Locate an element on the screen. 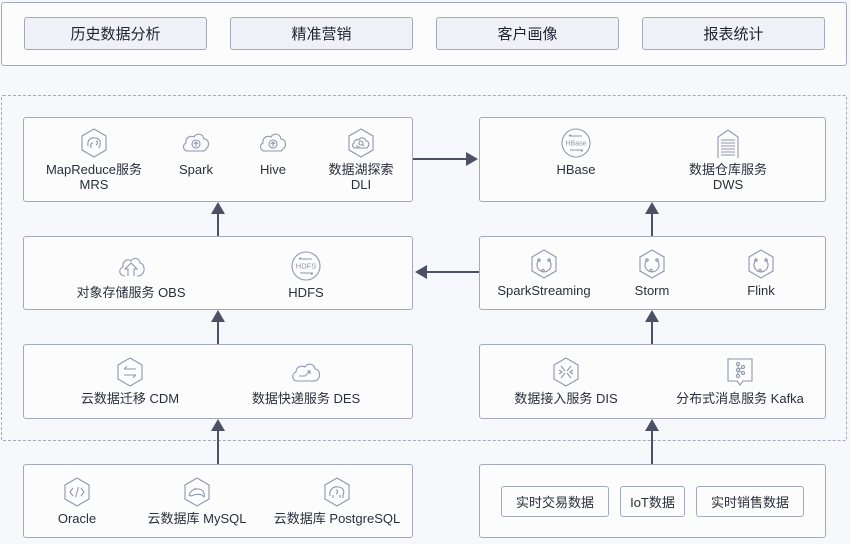 The width and height of the screenshot is (850, 544). service-flink: Flink is located at coordinates (761, 273).